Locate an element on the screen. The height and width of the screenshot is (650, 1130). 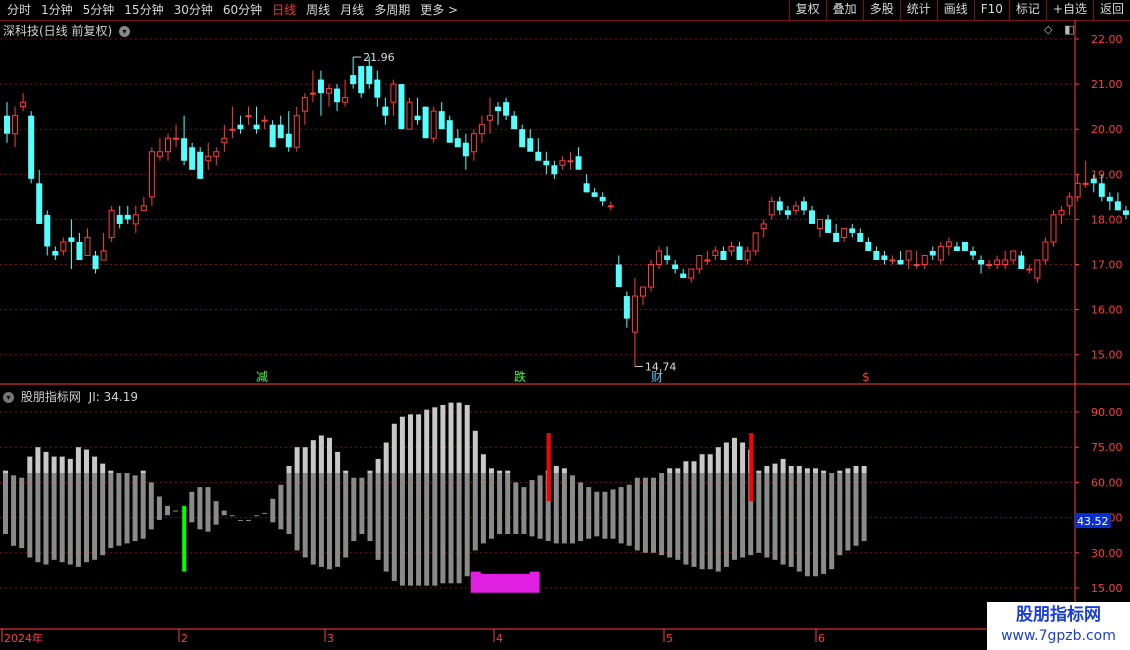
indicator-tick-label: 90.00 is located at coordinates (1107, 412).